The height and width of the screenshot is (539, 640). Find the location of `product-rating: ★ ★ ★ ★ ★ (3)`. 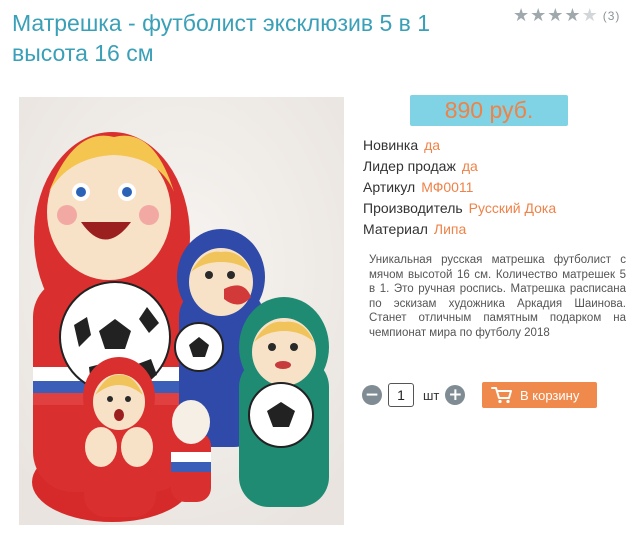

product-rating: ★ ★ ★ ★ ★ (3) is located at coordinates (566, 16).